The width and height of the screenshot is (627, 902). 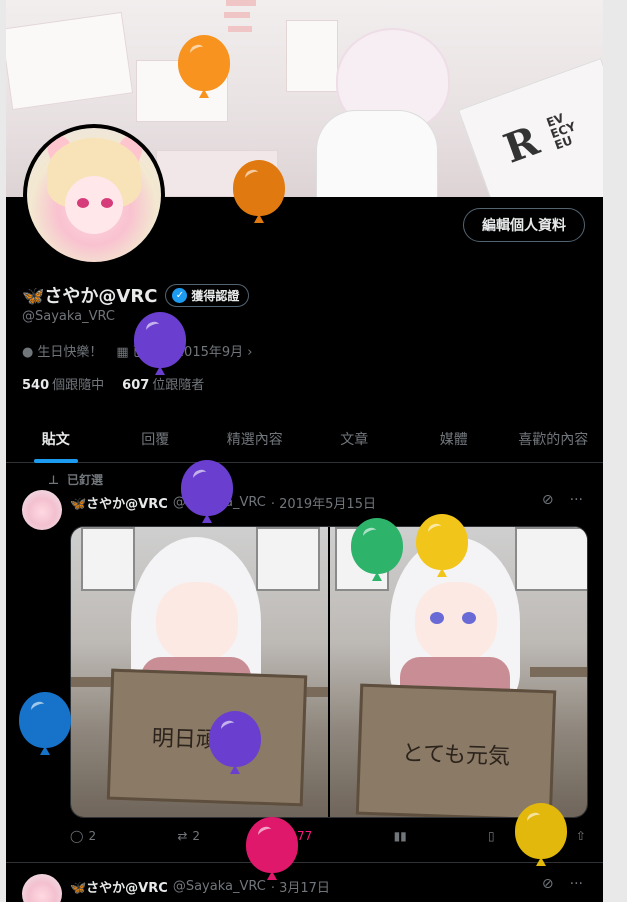 What do you see at coordinates (119, 886) in the screenshot?
I see `post-author-name-2: 🦋さやか@VRC` at bounding box center [119, 886].